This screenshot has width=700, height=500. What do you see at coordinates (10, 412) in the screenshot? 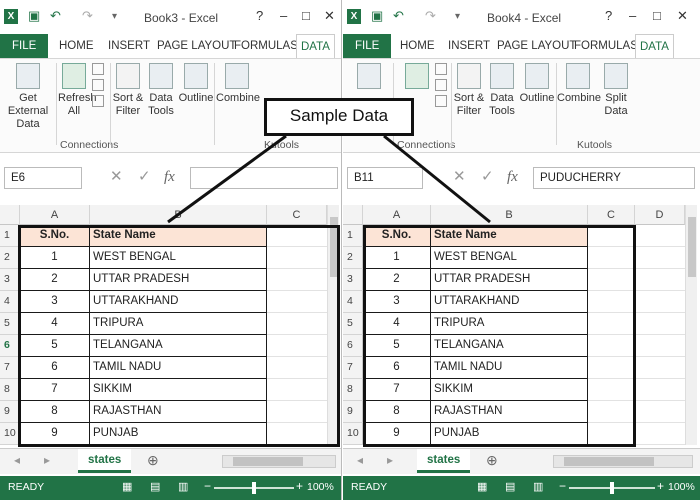
I see `row-header: 9` at bounding box center [10, 412].